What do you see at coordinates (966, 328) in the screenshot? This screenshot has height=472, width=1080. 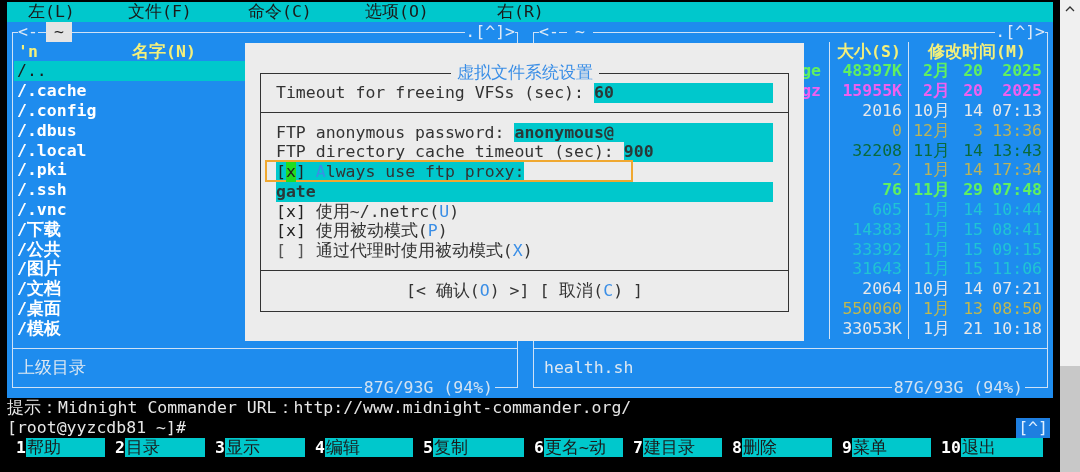 I see `file-day: 21` at bounding box center [966, 328].